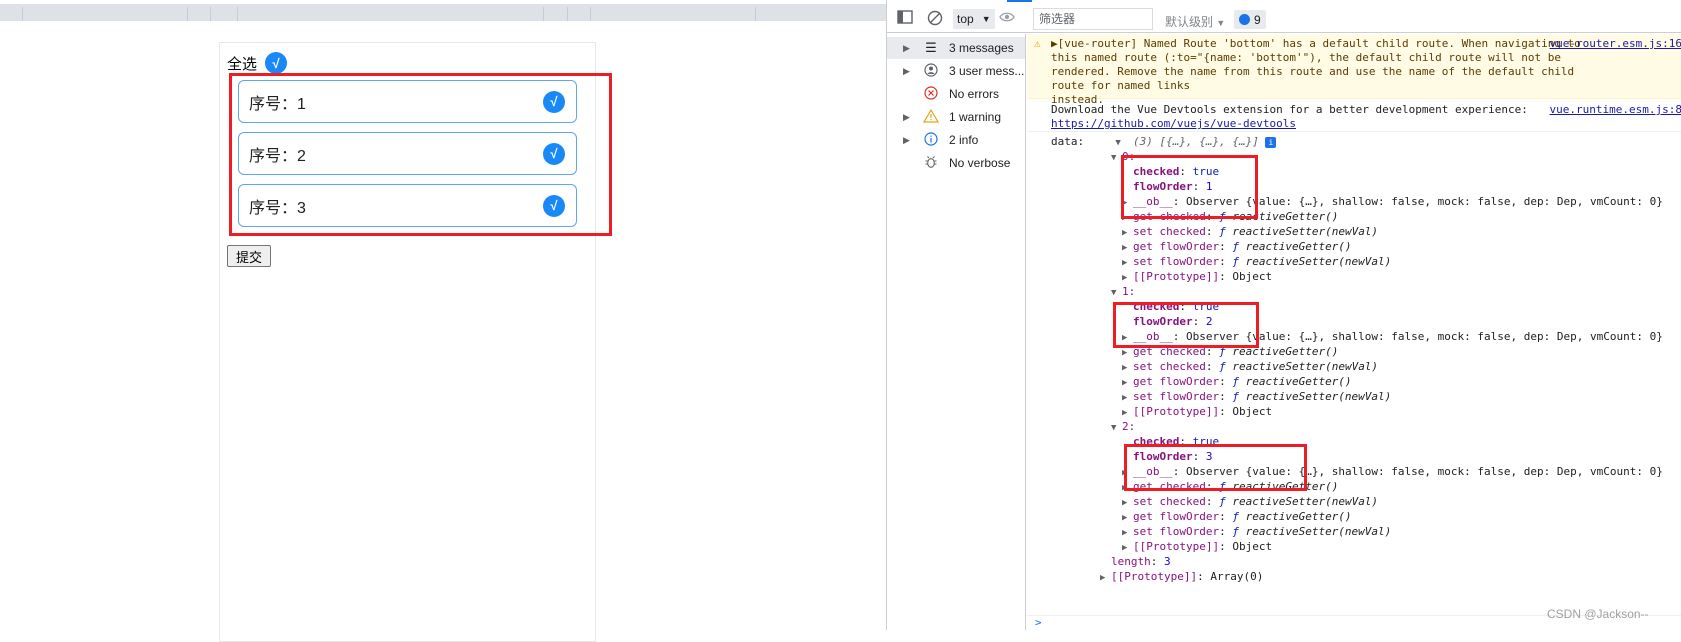 The height and width of the screenshot is (642, 1681). Describe the element at coordinates (1284, 18) in the screenshot. I see `console-toolbar: top ▼ 默认级别 ▼ 9` at that location.